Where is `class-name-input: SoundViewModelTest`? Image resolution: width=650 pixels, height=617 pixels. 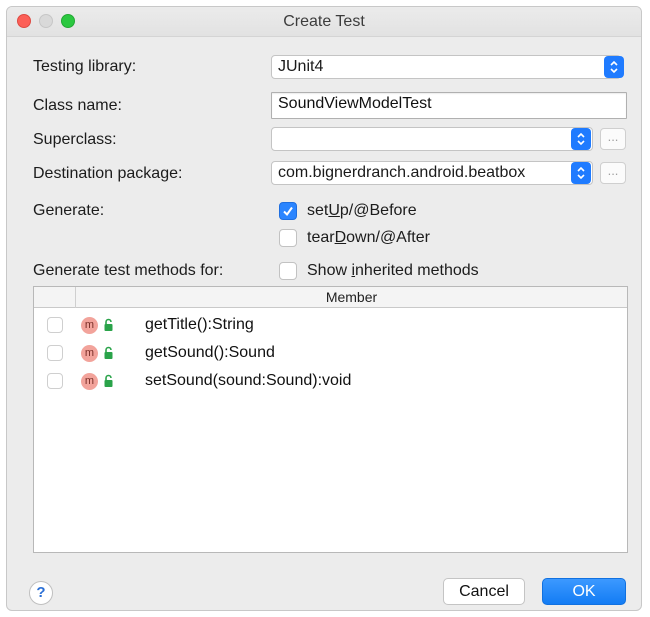 class-name-input: SoundViewModelTest is located at coordinates (449, 105).